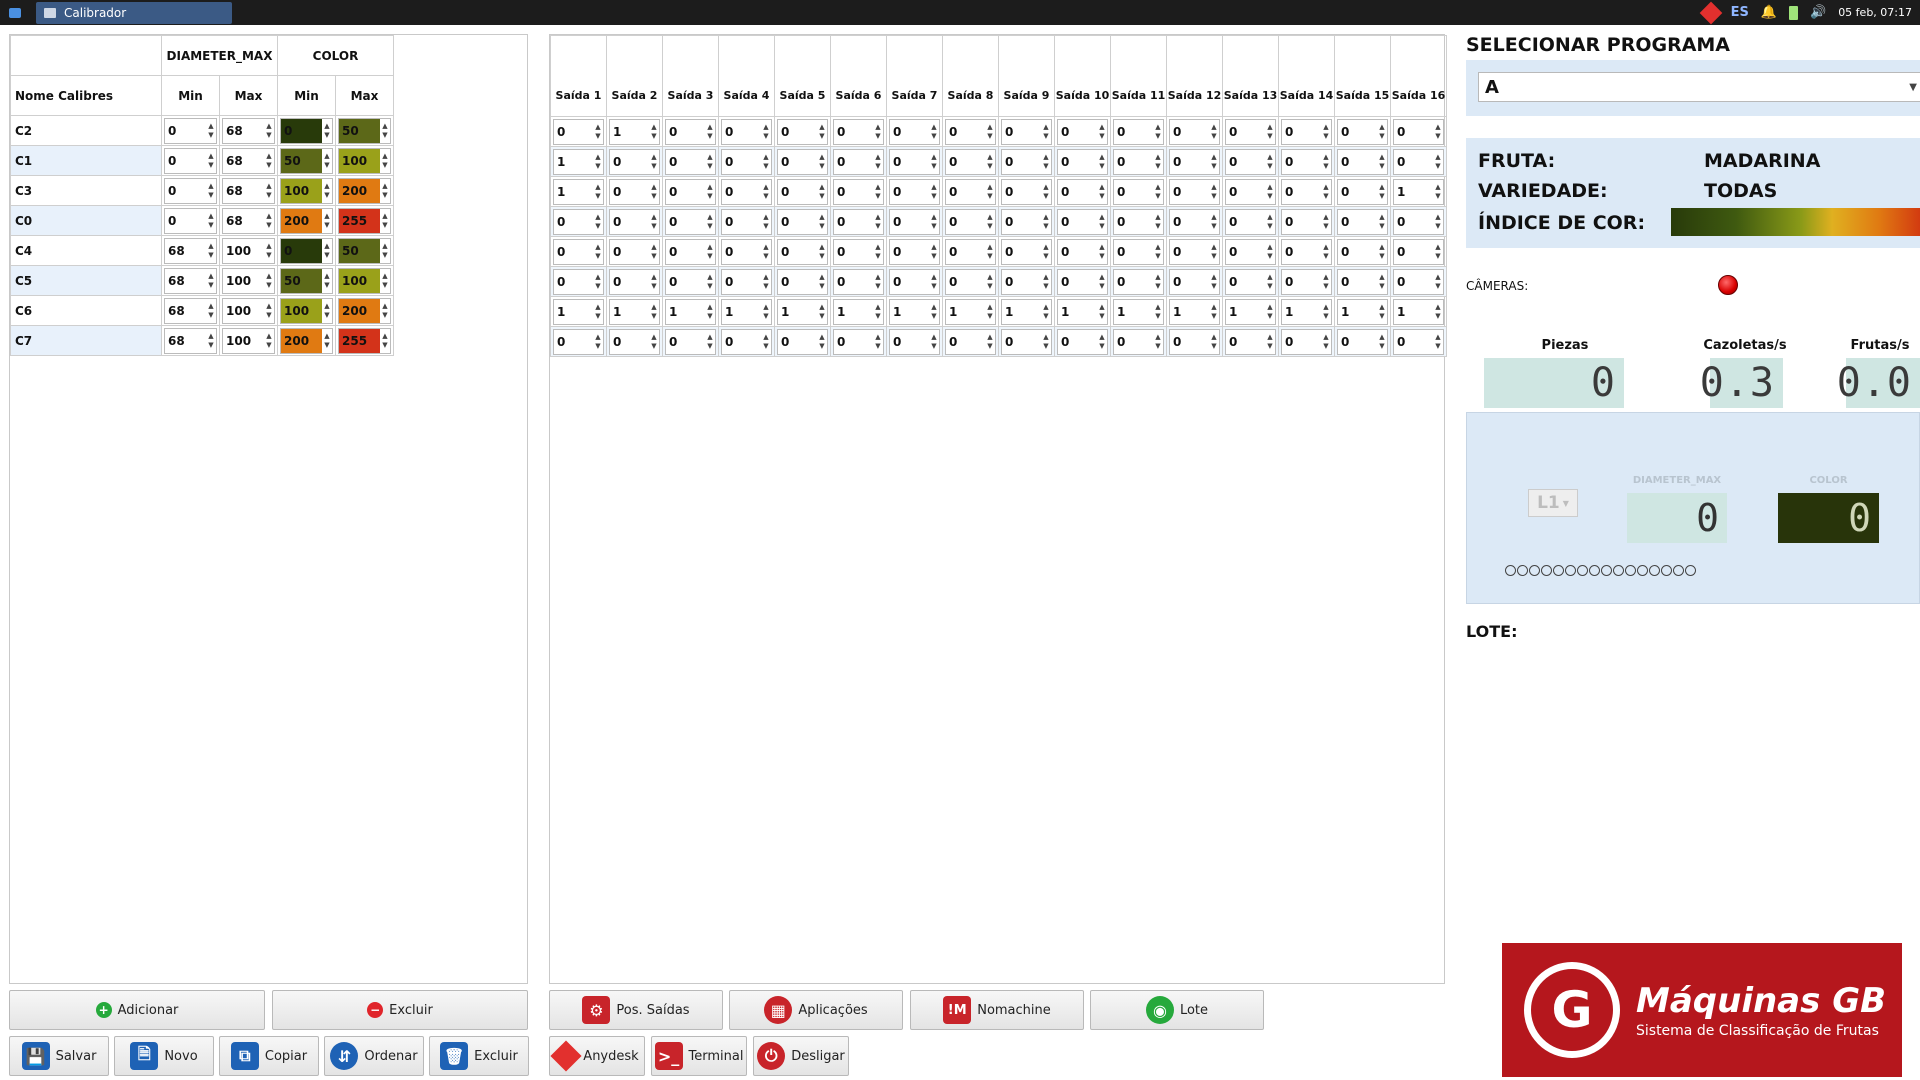 The width and height of the screenshot is (1920, 1080). What do you see at coordinates (306, 220) in the screenshot?
I see `color-min-spinbox: 200 ▲ ▼` at bounding box center [306, 220].